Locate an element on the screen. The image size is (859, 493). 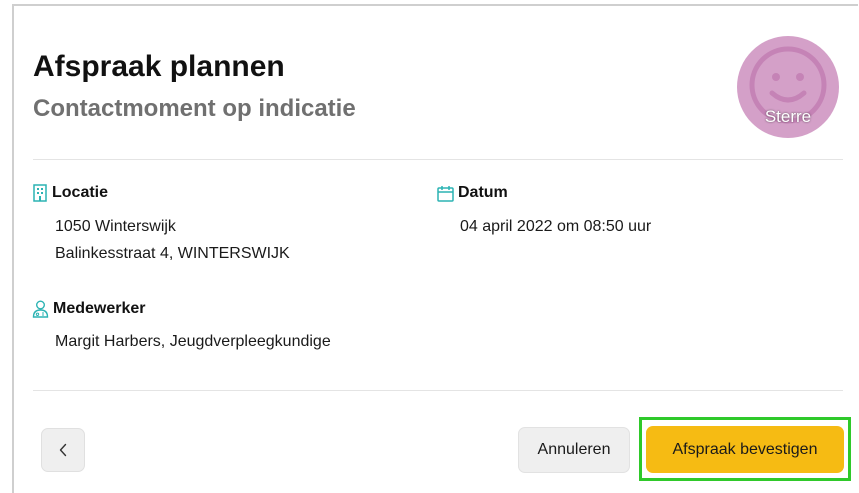
calendar-icon is located at coordinates (445, 193).